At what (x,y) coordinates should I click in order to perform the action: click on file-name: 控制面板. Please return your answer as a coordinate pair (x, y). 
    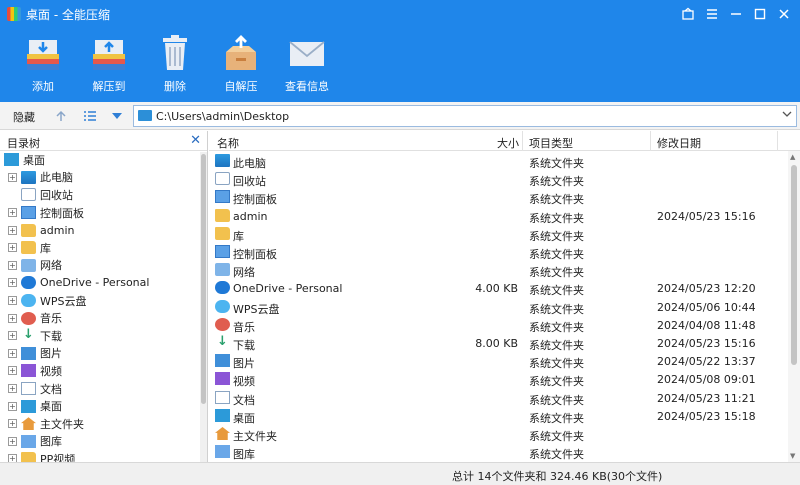
    Looking at the image, I should click on (255, 200).